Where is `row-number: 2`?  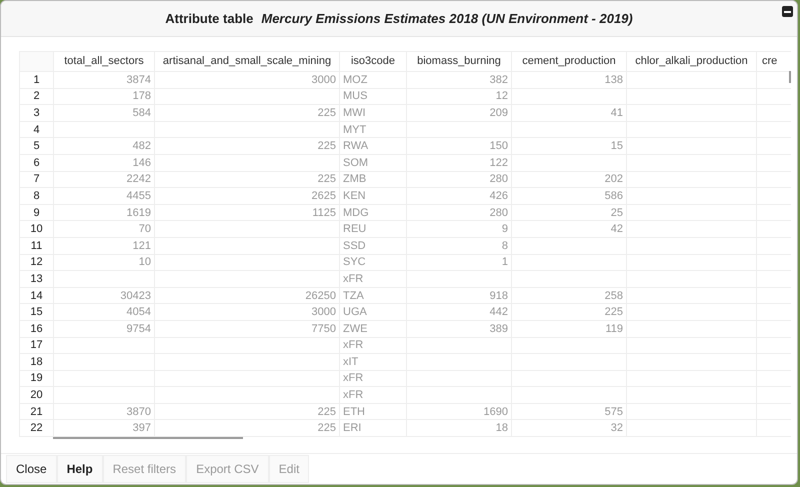 row-number: 2 is located at coordinates (37, 96).